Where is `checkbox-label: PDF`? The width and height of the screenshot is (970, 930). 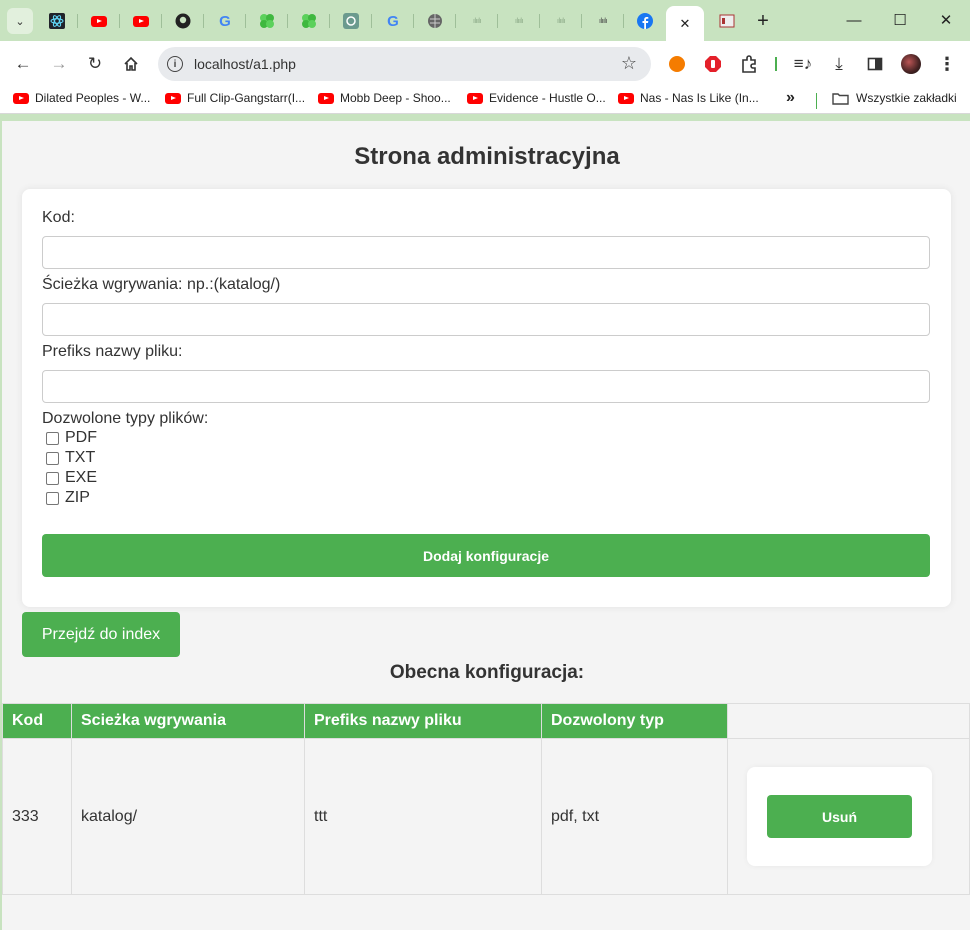 checkbox-label: PDF is located at coordinates (81, 437).